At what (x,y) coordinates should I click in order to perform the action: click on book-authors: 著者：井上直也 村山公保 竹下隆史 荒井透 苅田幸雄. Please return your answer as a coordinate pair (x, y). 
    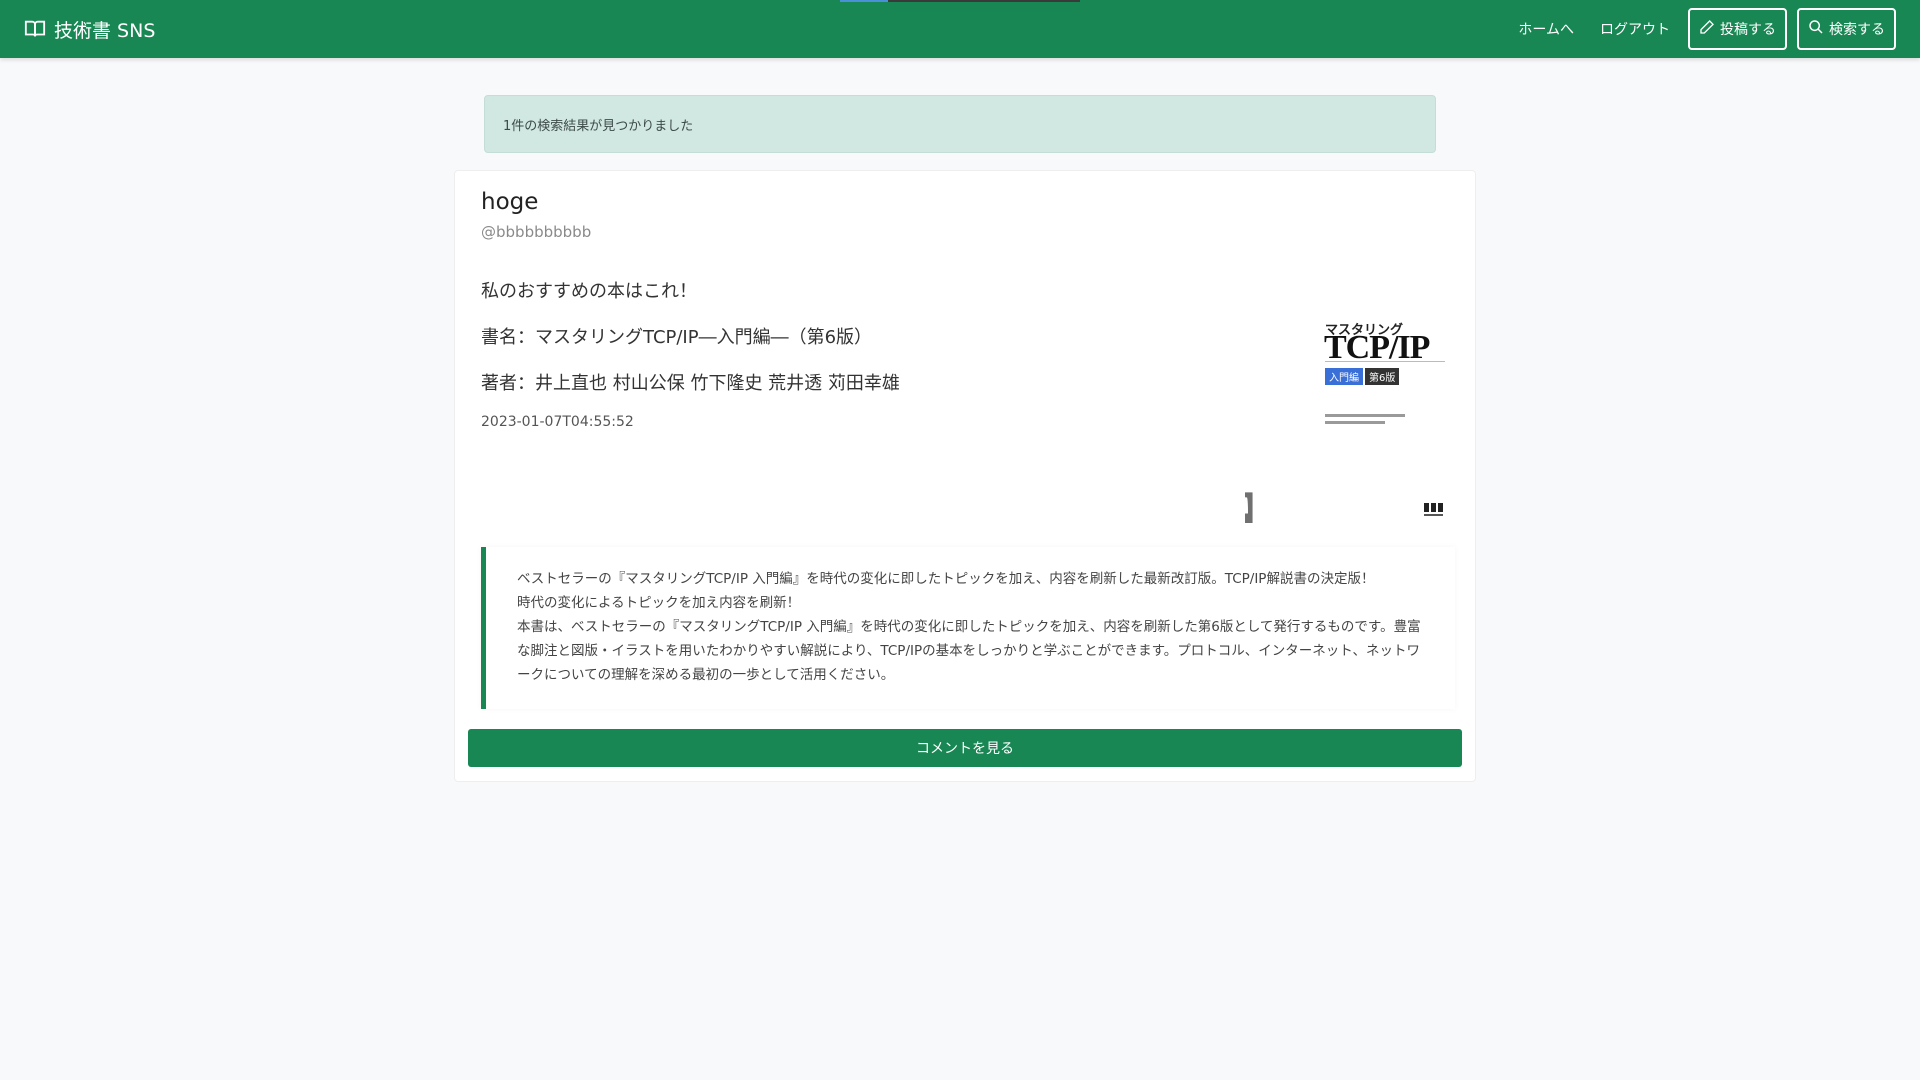
    Looking at the image, I should click on (690, 383).